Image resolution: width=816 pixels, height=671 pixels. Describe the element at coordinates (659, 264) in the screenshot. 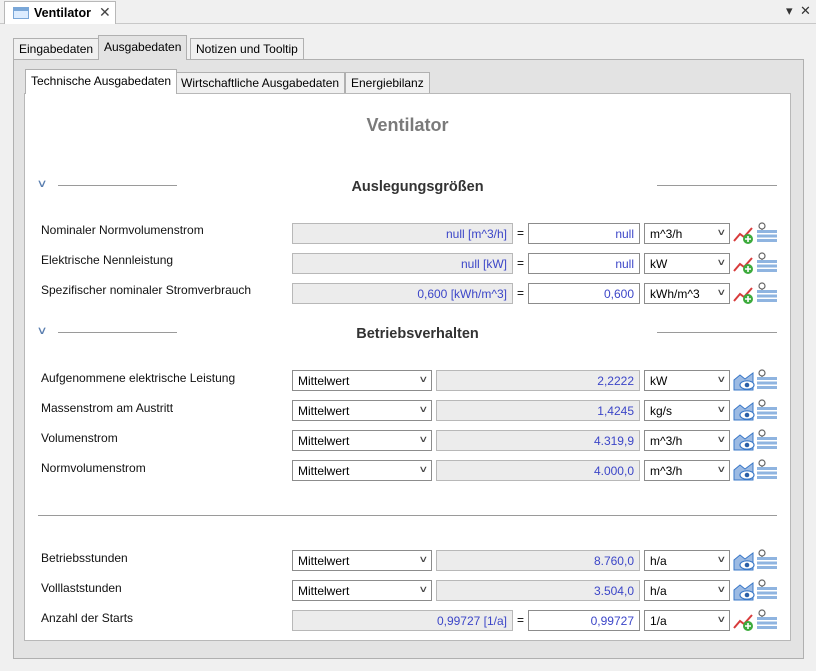

I see `unit-value: kW` at that location.